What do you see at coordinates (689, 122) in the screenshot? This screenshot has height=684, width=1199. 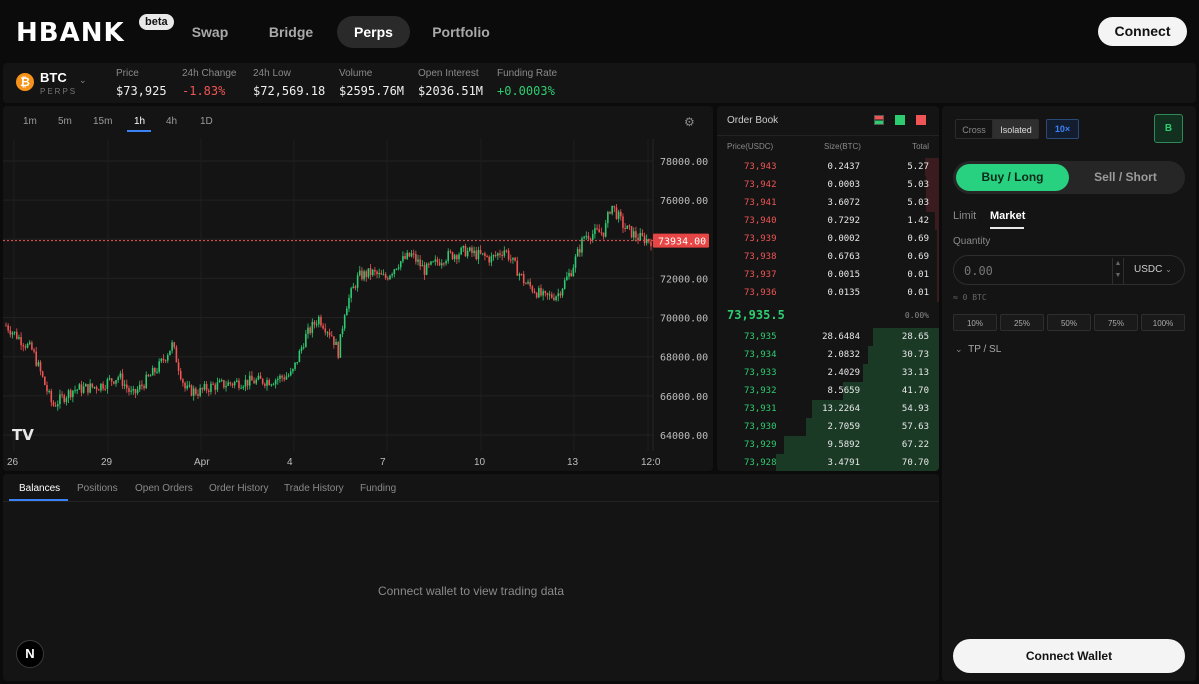 I see `sliders-icon: ⚙` at bounding box center [689, 122].